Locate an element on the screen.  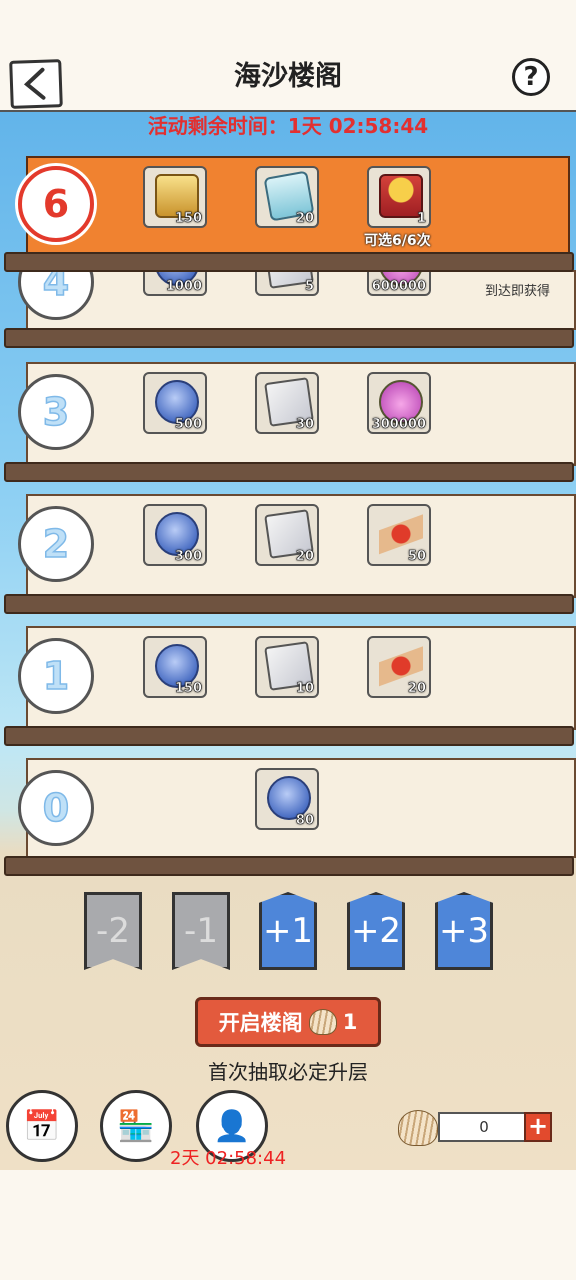
reward-item: 80 is located at coordinates (287, 799).